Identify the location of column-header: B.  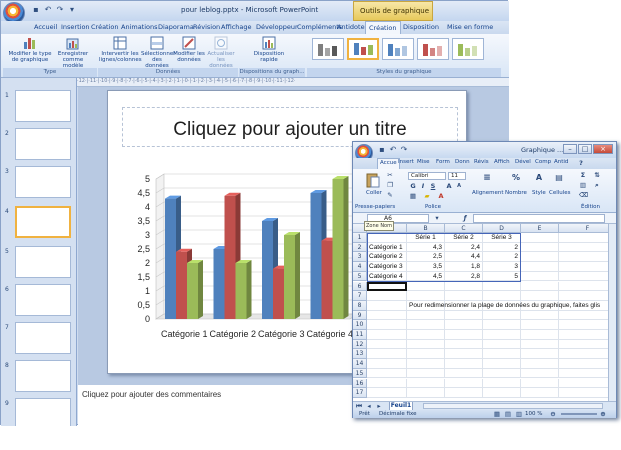
(426, 228).